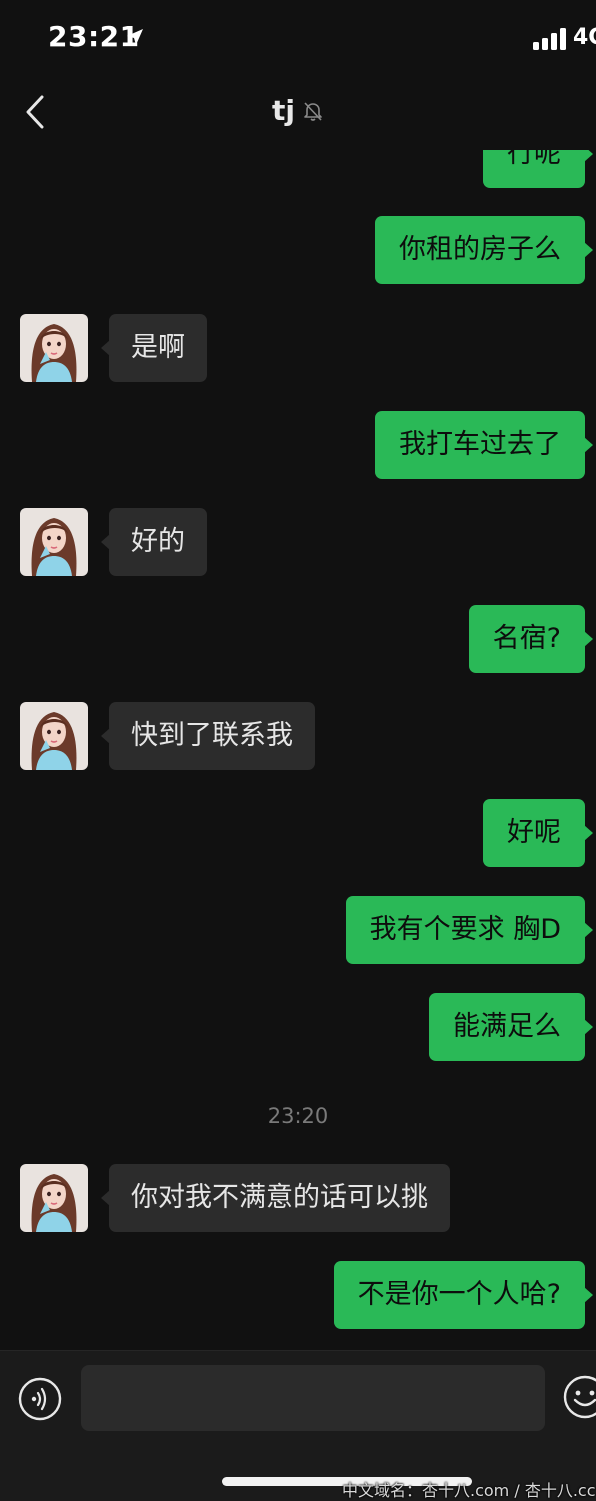 This screenshot has height=1501, width=596. Describe the element at coordinates (480, 444) in the screenshot. I see `message-text: 我打车过去了` at that location.